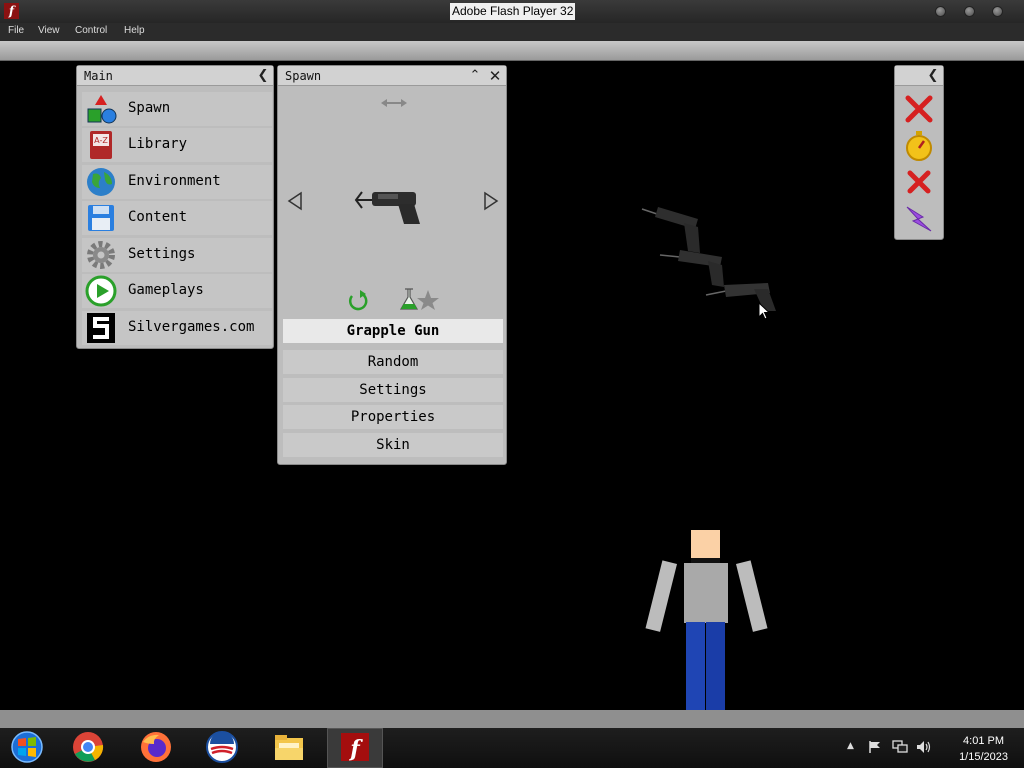 The width and height of the screenshot is (1024, 768). Describe the element at coordinates (919, 146) in the screenshot. I see `stopwatch-icon` at that location.